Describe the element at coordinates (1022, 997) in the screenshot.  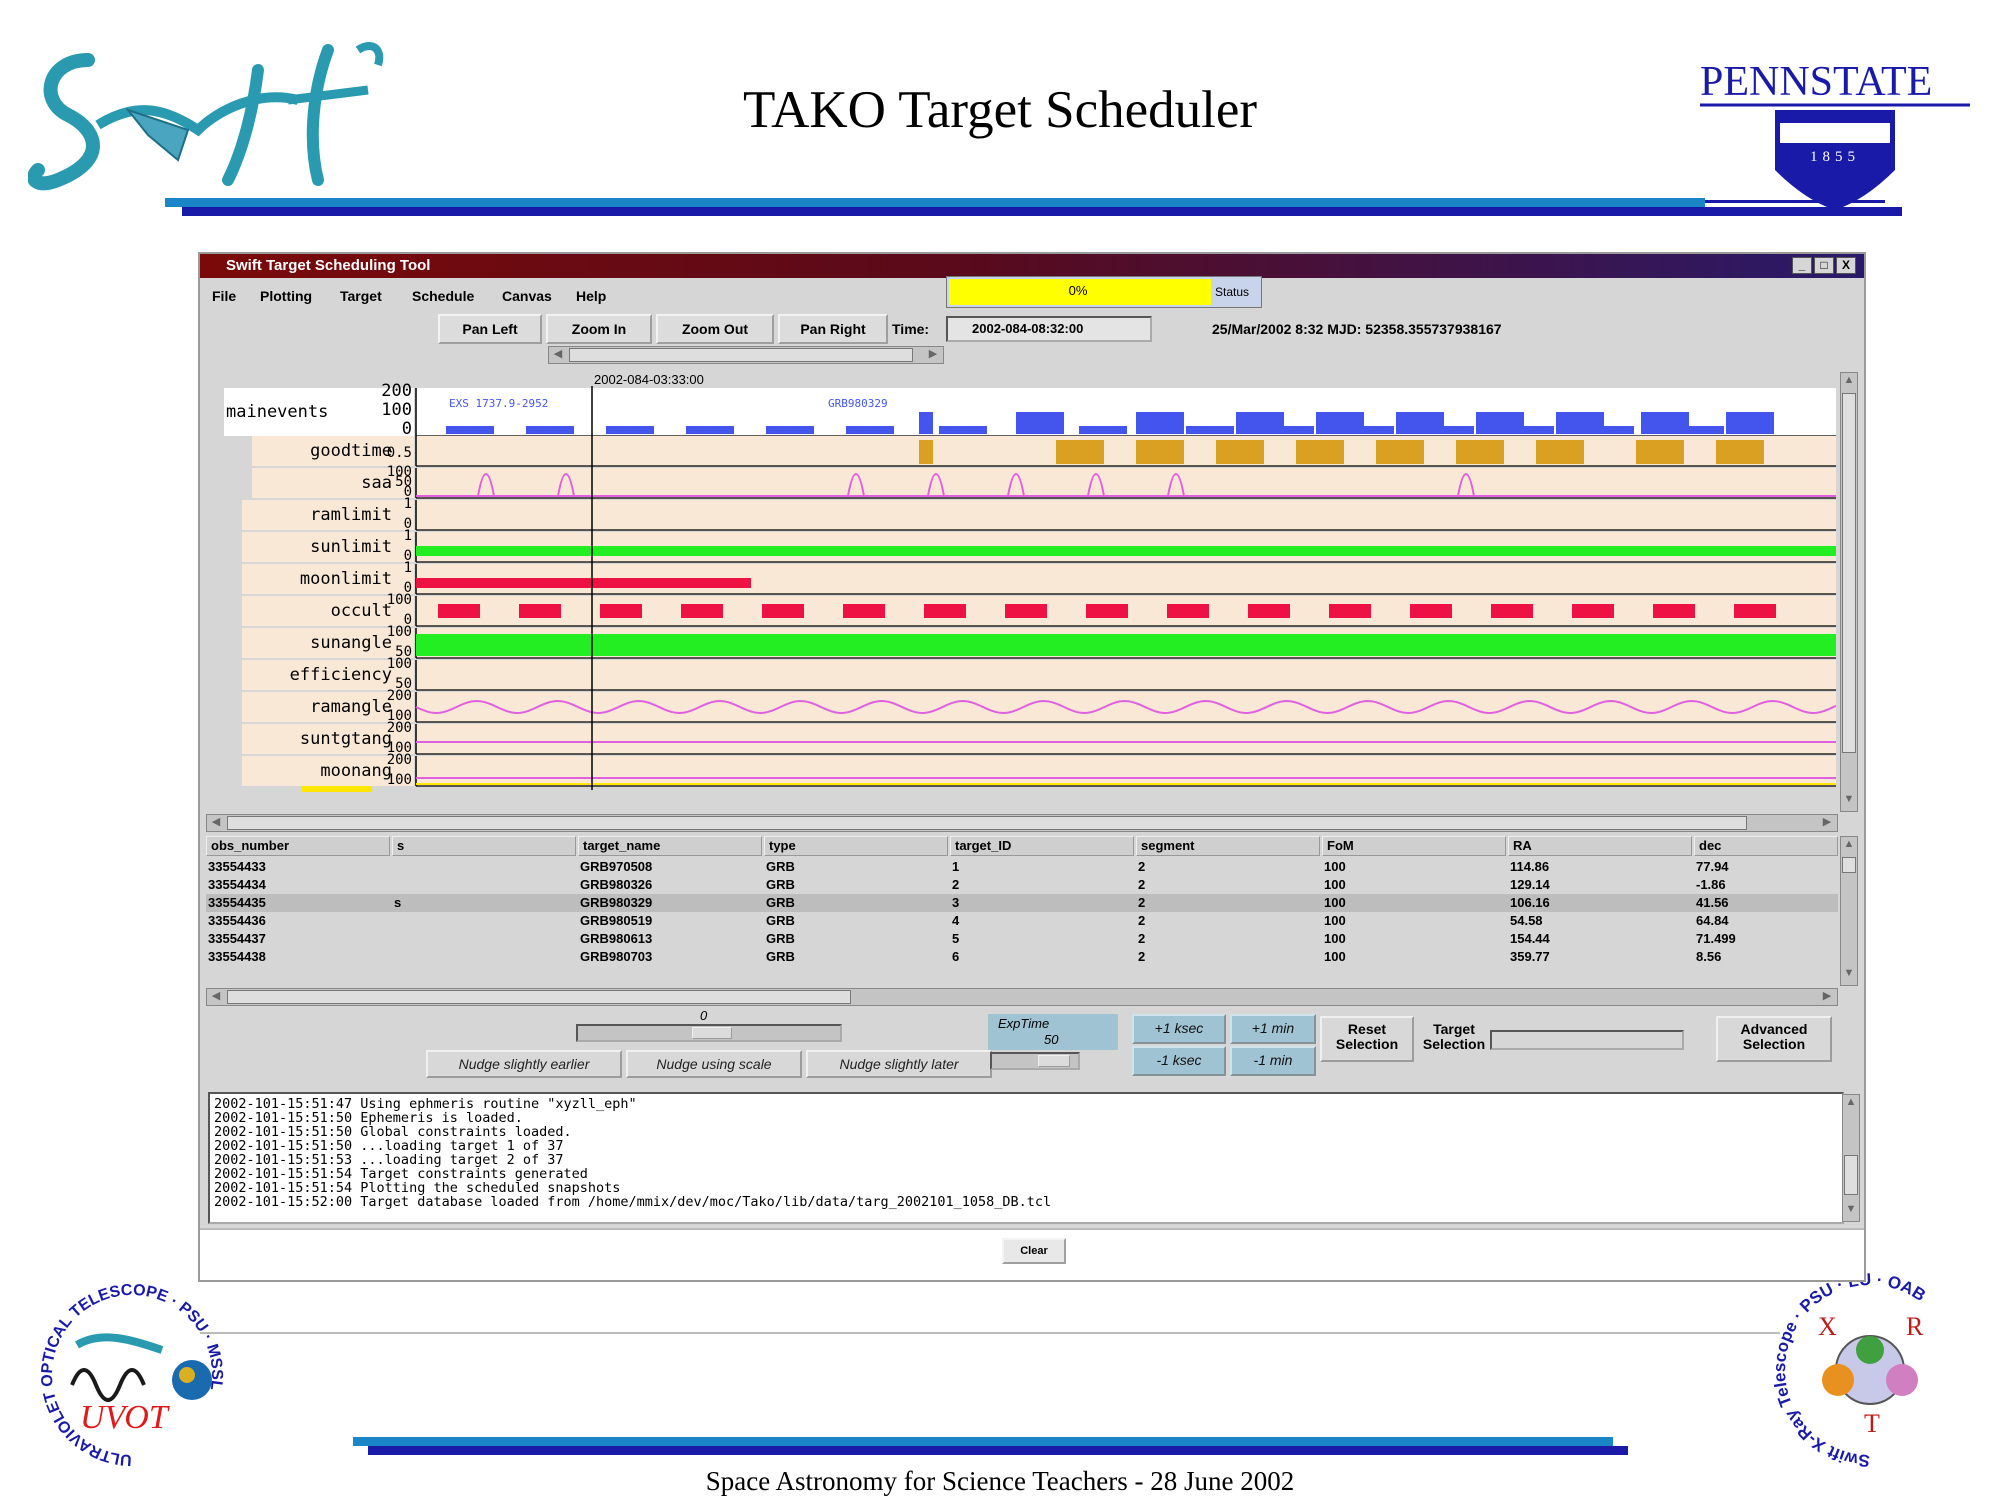
I see `table-hscrollbar: ◀ ▶` at that location.